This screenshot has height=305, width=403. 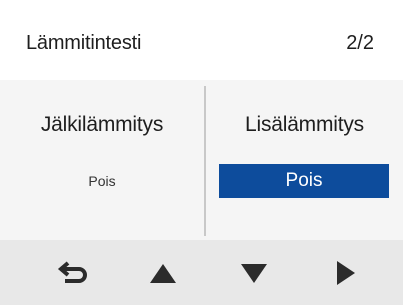 I want to click on next-button, so click(x=345, y=272).